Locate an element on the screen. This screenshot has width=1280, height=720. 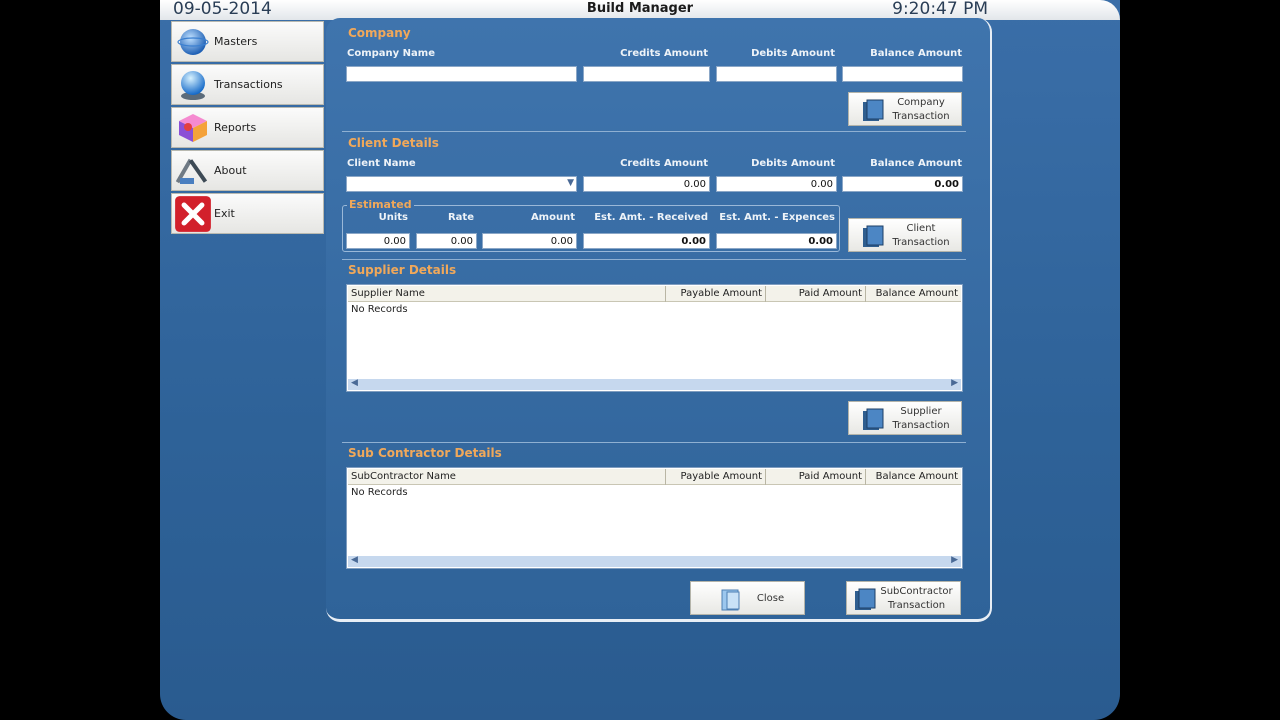
subcontractor-transaction-button: SubContractor Transaction is located at coordinates (903, 598).